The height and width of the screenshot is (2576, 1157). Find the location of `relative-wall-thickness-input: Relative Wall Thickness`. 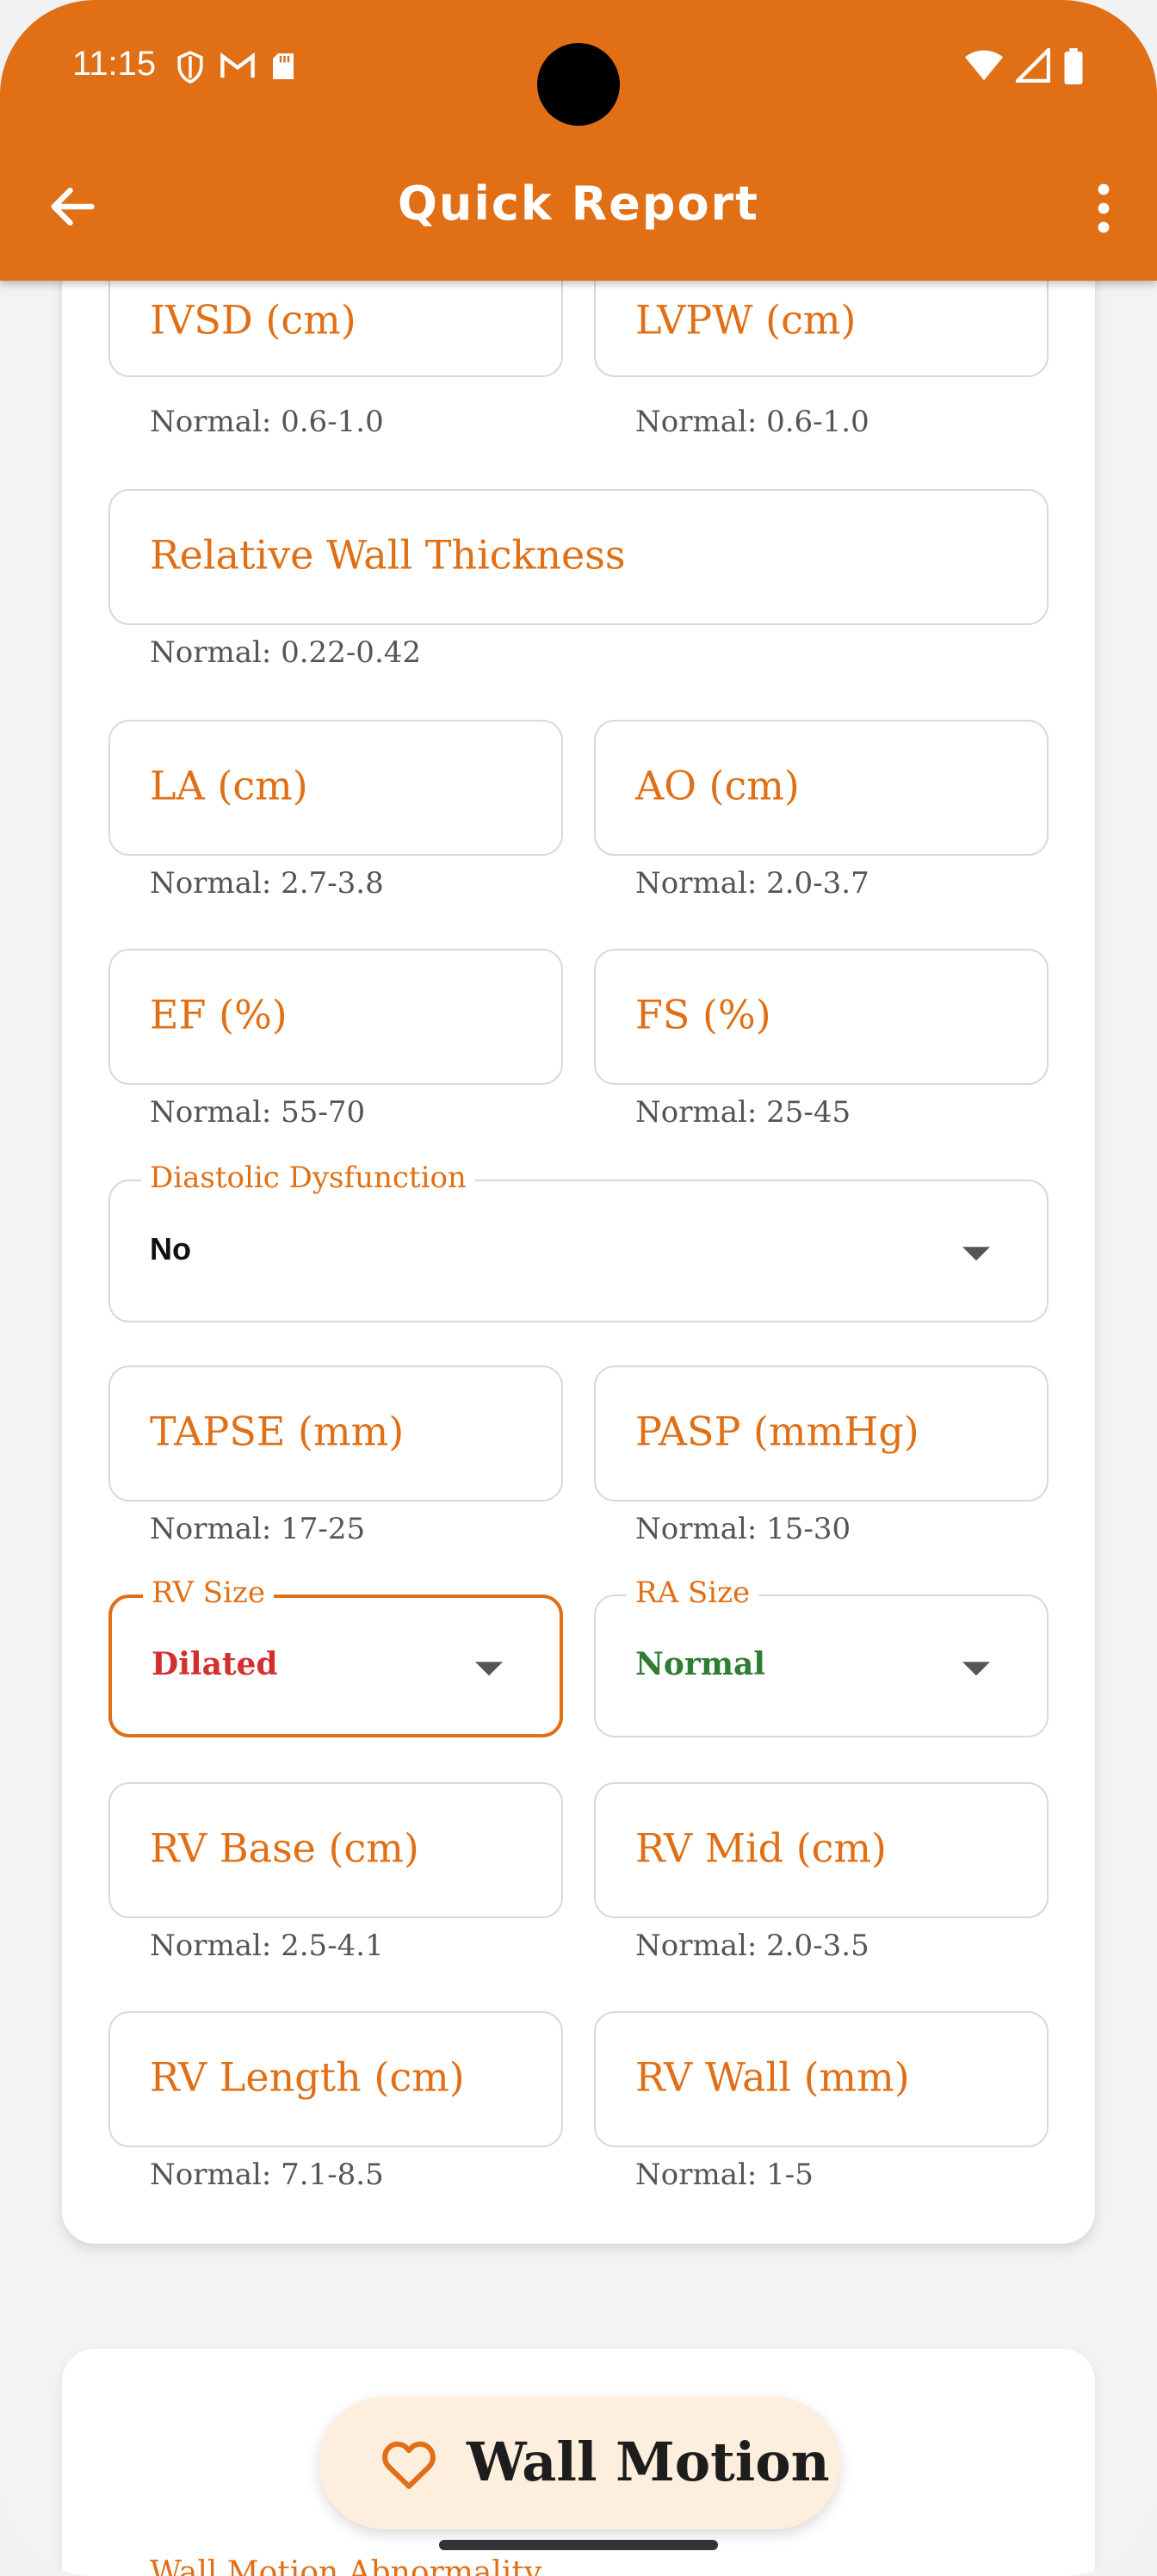

relative-wall-thickness-input: Relative Wall Thickness is located at coordinates (579, 557).